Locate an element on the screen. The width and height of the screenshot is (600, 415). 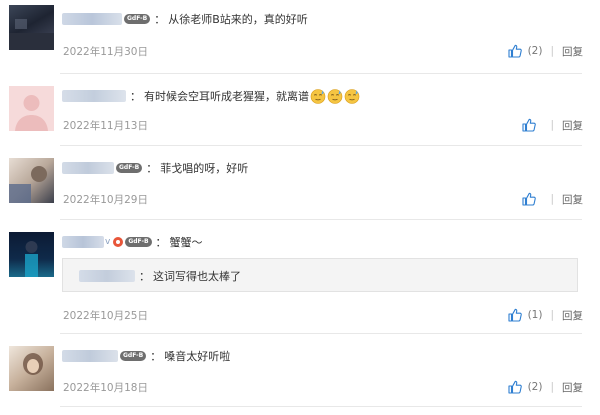
sub-reply-text: 这词写得也太棒了 is located at coordinates (197, 276).